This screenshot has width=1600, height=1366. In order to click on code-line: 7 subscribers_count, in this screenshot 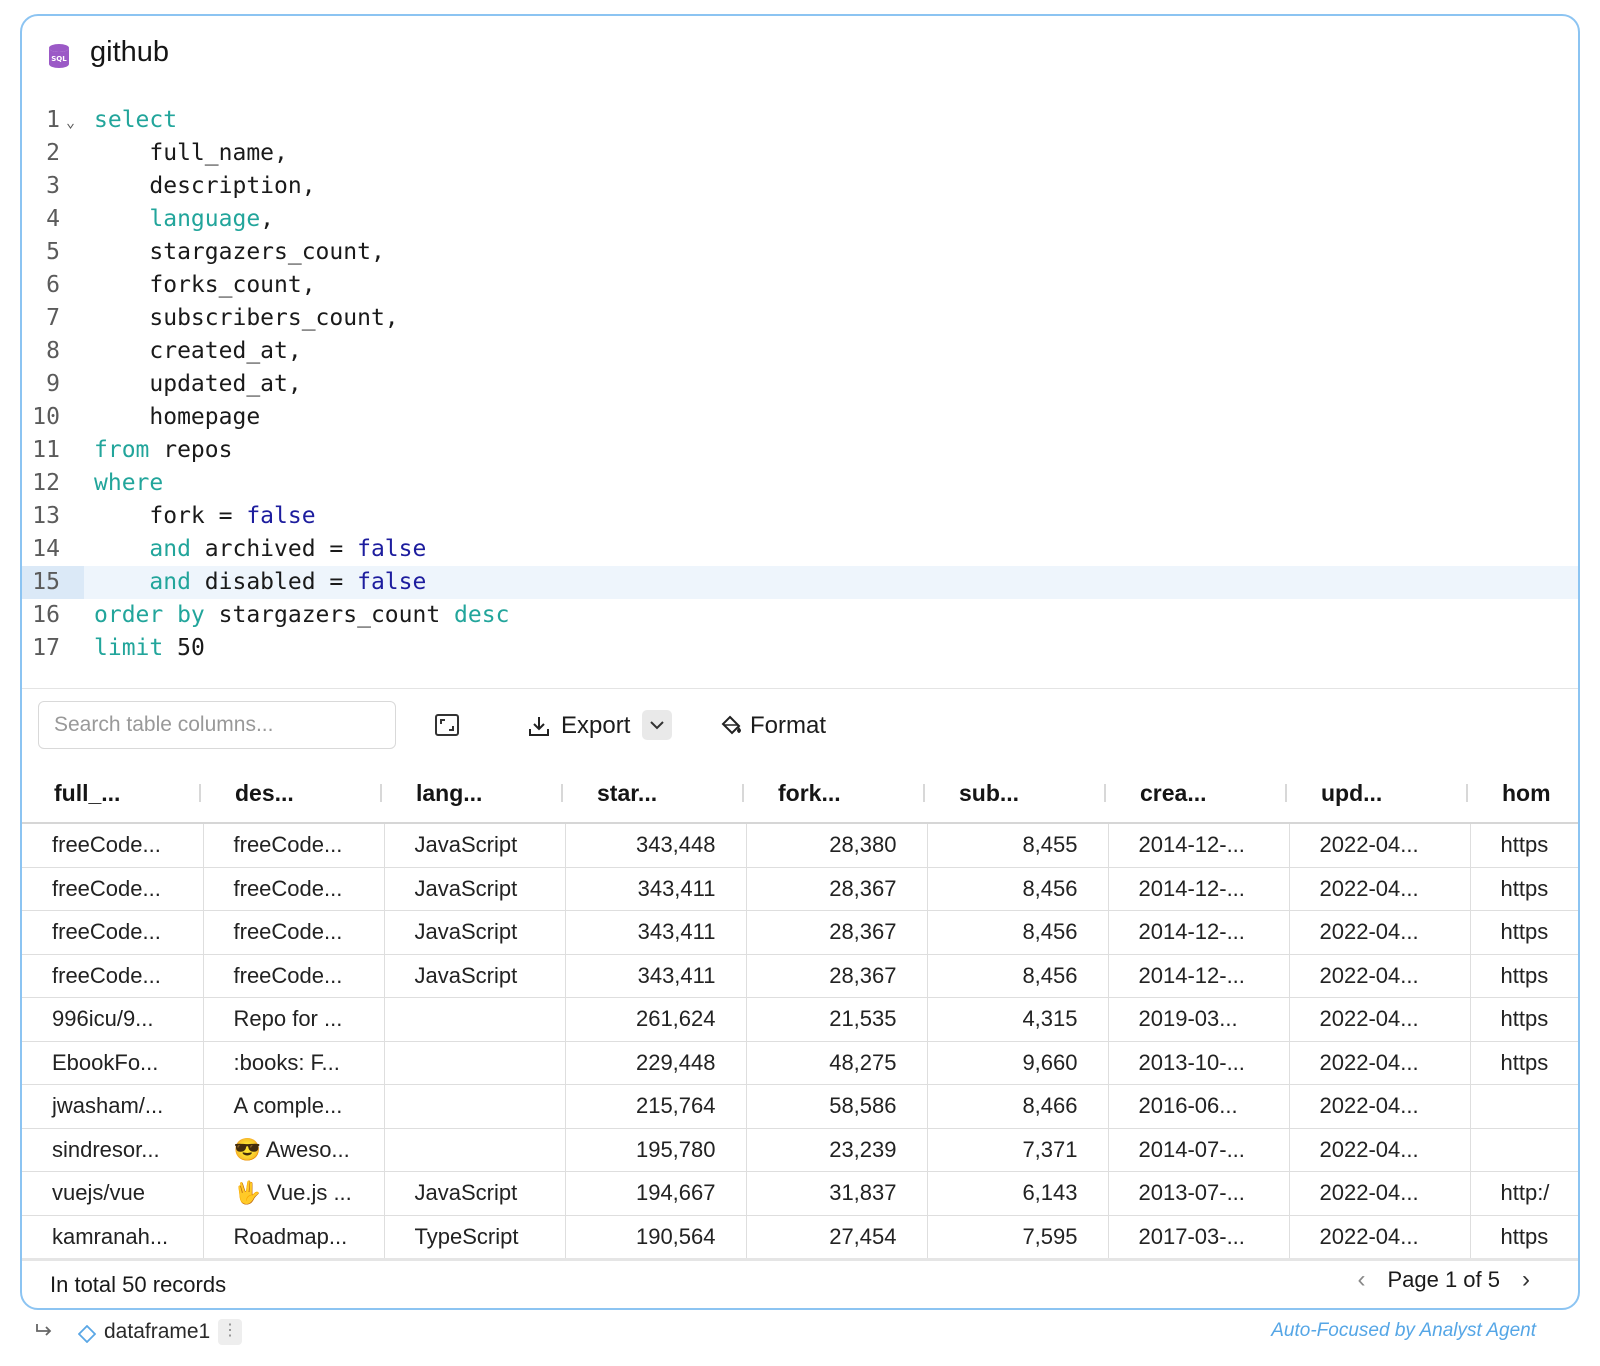, I will do `click(800, 318)`.